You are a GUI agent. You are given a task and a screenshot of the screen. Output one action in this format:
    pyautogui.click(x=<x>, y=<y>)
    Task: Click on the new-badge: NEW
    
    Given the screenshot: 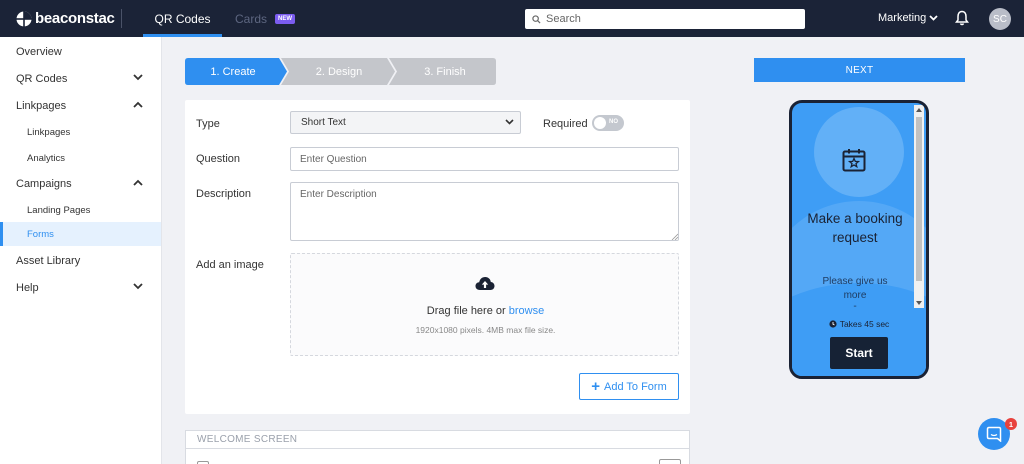 What is the action you would take?
    pyautogui.click(x=285, y=18)
    